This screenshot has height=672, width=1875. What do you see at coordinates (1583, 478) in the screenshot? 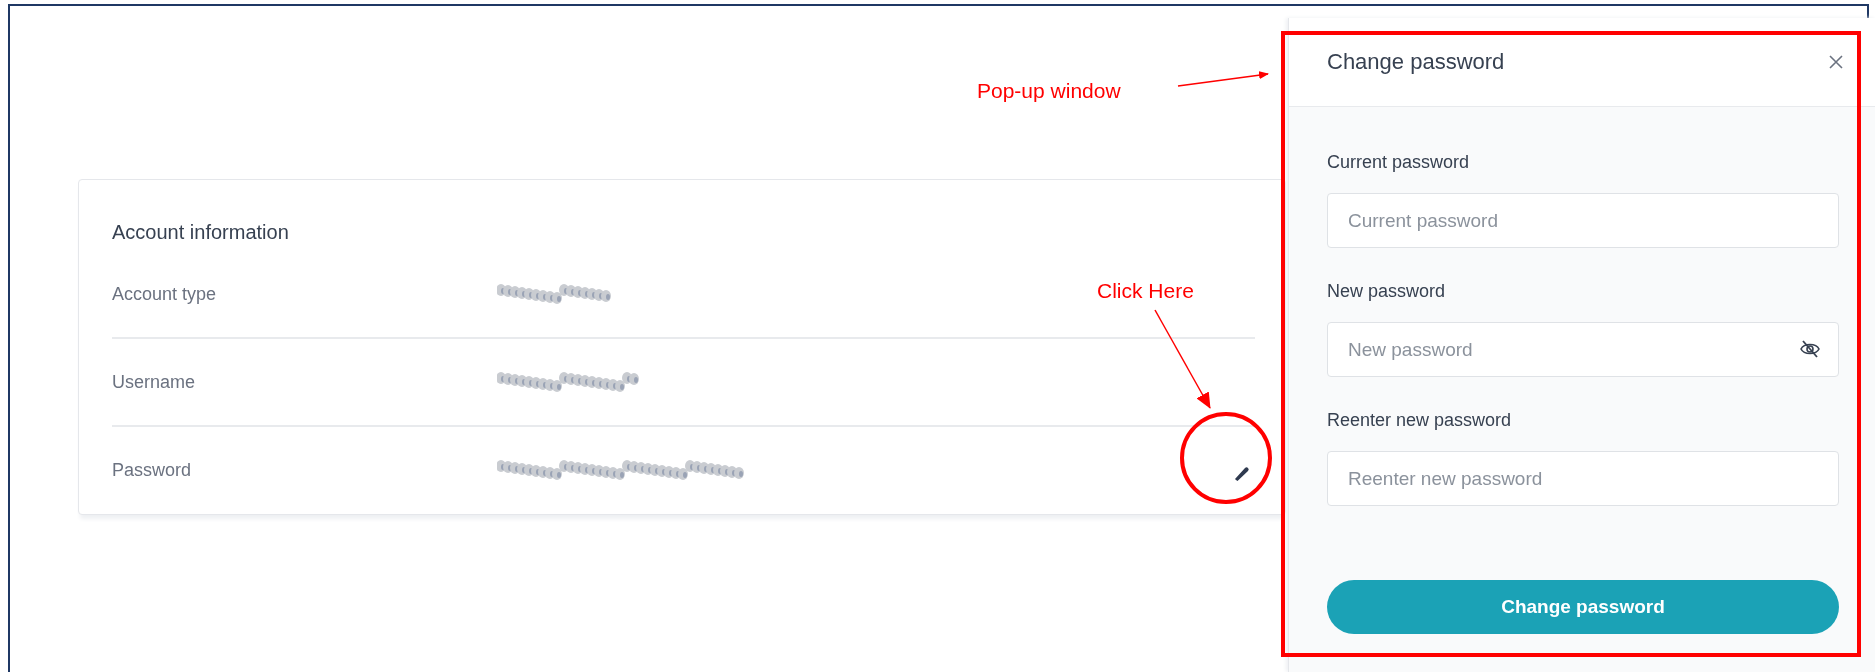
I see `password-field: Reenter new password` at bounding box center [1583, 478].